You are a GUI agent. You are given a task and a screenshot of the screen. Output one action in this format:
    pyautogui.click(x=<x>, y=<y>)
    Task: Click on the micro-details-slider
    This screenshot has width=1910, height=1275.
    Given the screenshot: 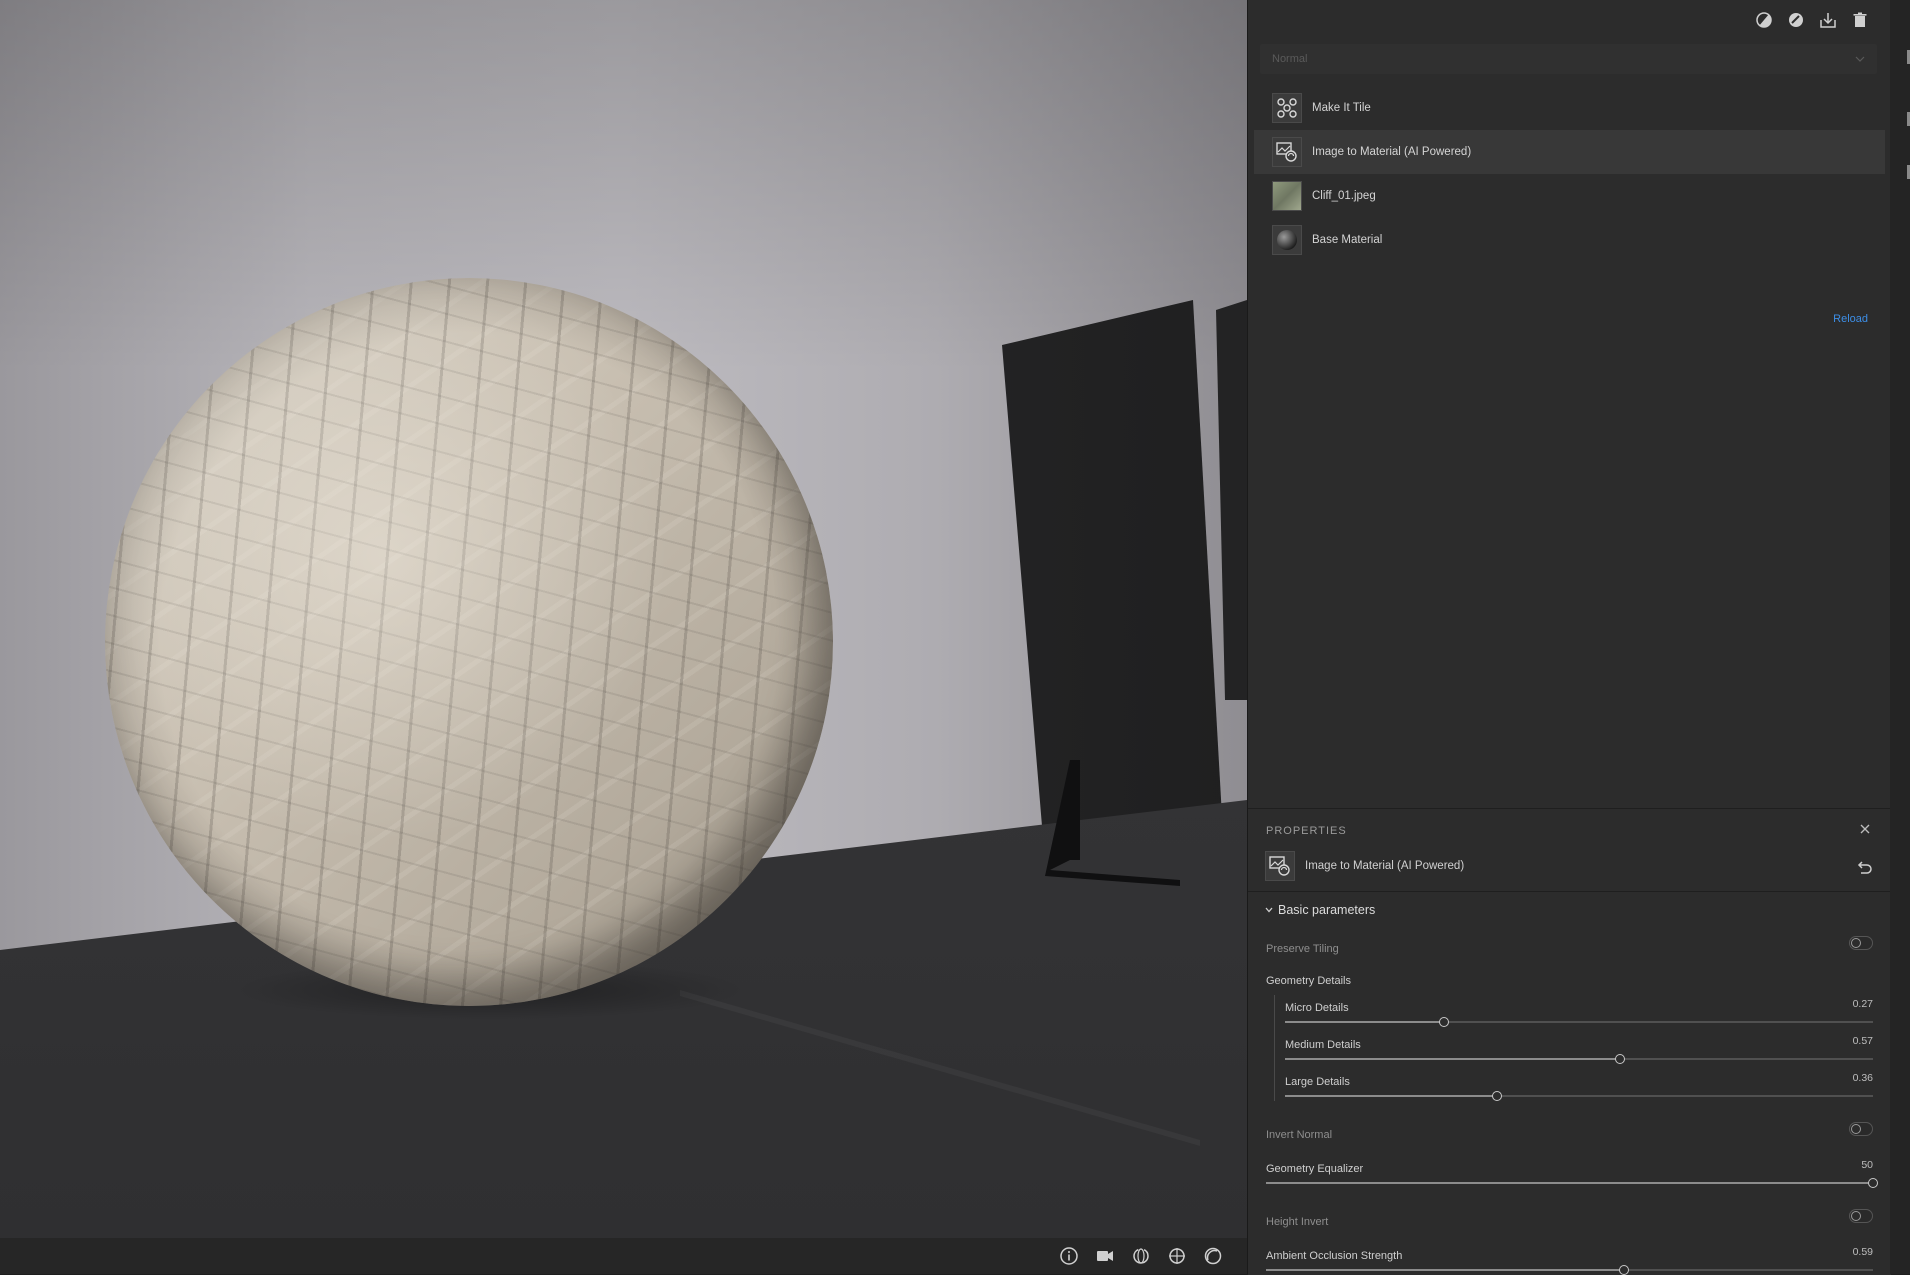 What is the action you would take?
    pyautogui.click(x=1579, y=1022)
    